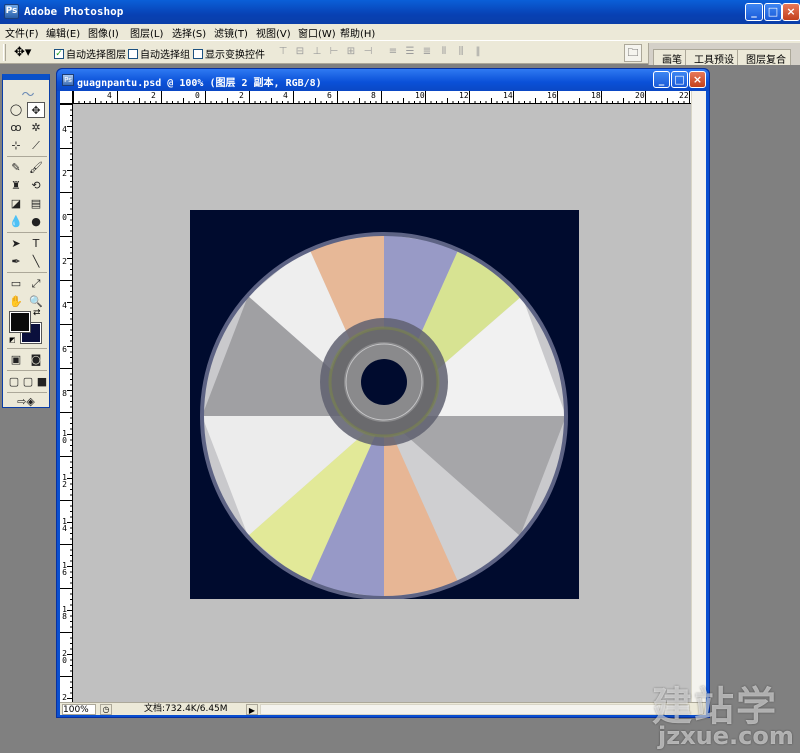 The height and width of the screenshot is (753, 800). What do you see at coordinates (754, 12) in the screenshot?
I see `minimize-button: _` at bounding box center [754, 12].